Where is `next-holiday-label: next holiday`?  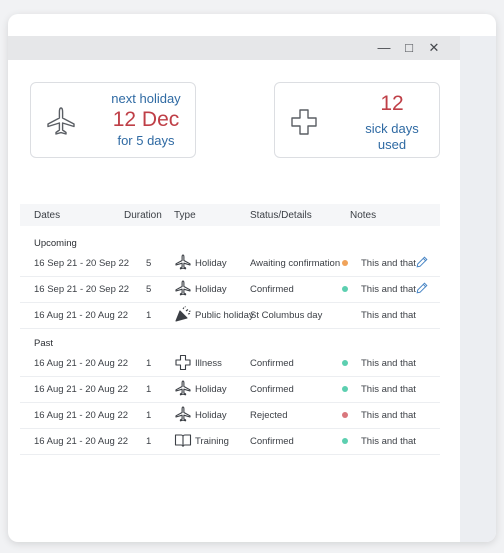 next-holiday-label: next holiday is located at coordinates (146, 98).